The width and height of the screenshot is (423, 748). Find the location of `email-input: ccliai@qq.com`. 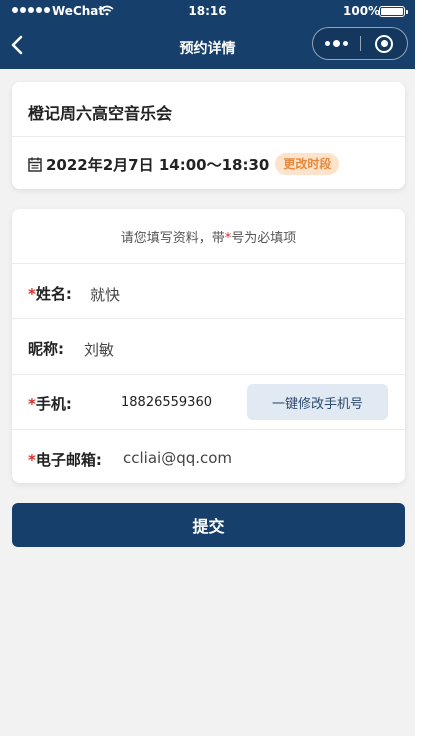

email-input: ccliai@qq.com is located at coordinates (177, 458).